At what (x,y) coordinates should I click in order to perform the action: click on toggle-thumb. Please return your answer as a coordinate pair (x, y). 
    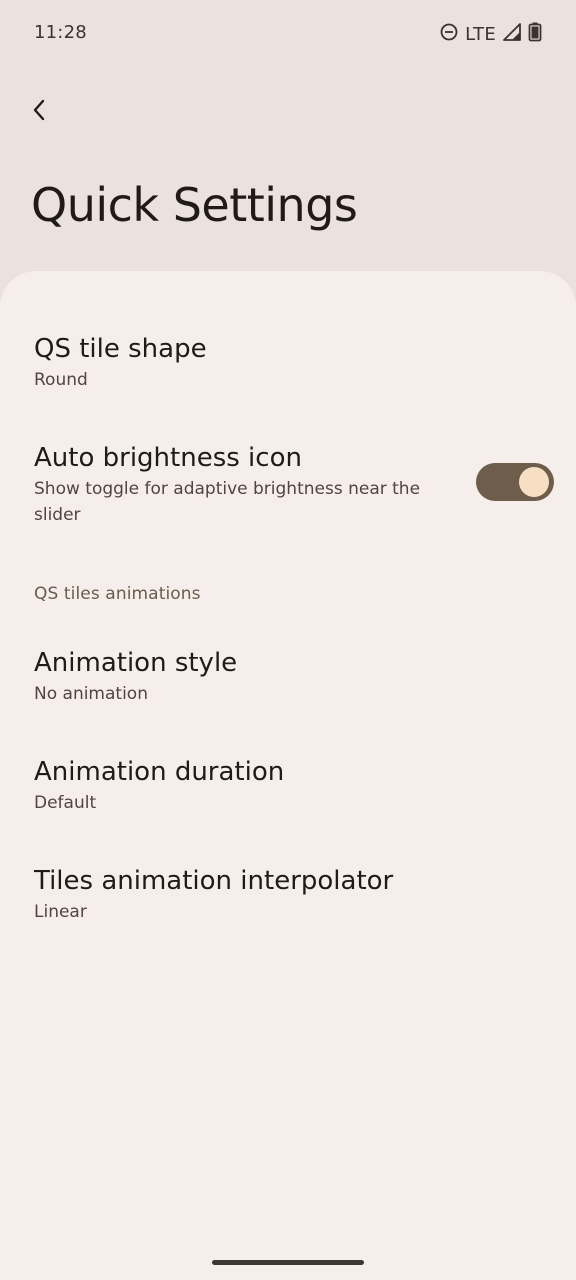
    Looking at the image, I should click on (534, 482).